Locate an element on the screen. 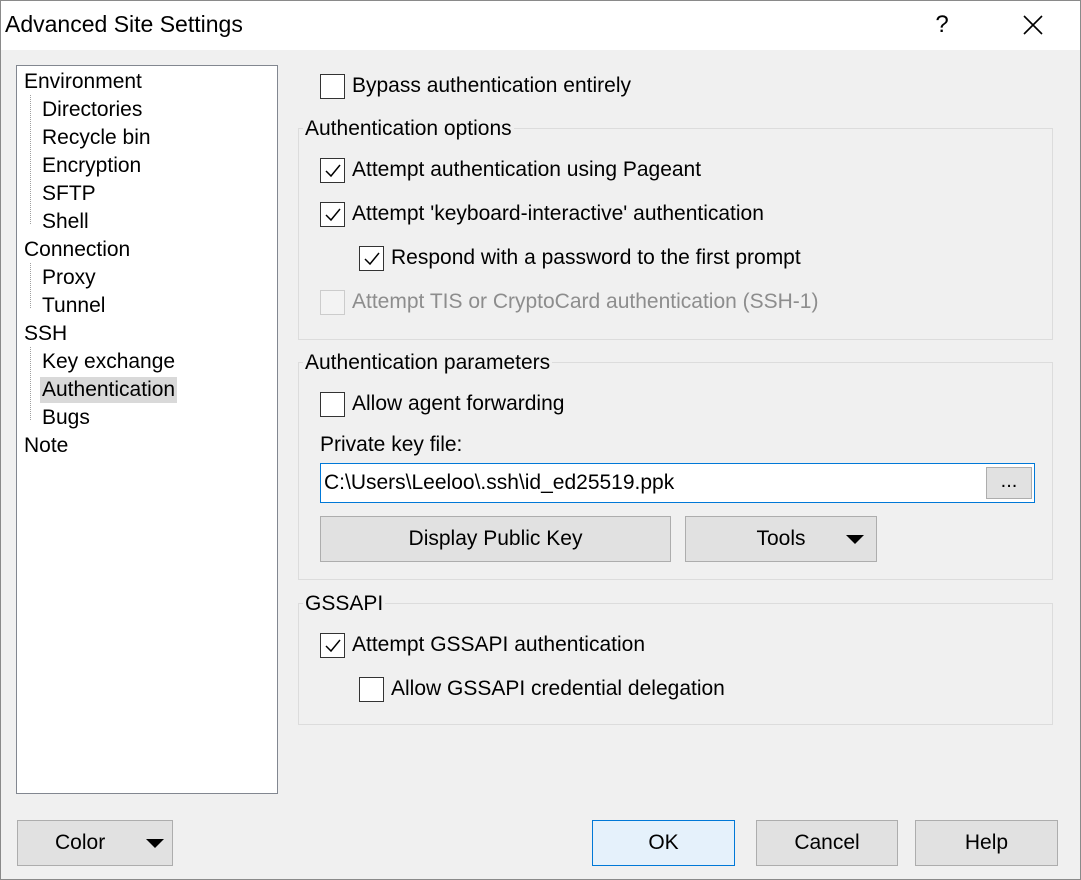 Image resolution: width=1081 pixels, height=880 pixels. ok-button: OK is located at coordinates (663, 843).